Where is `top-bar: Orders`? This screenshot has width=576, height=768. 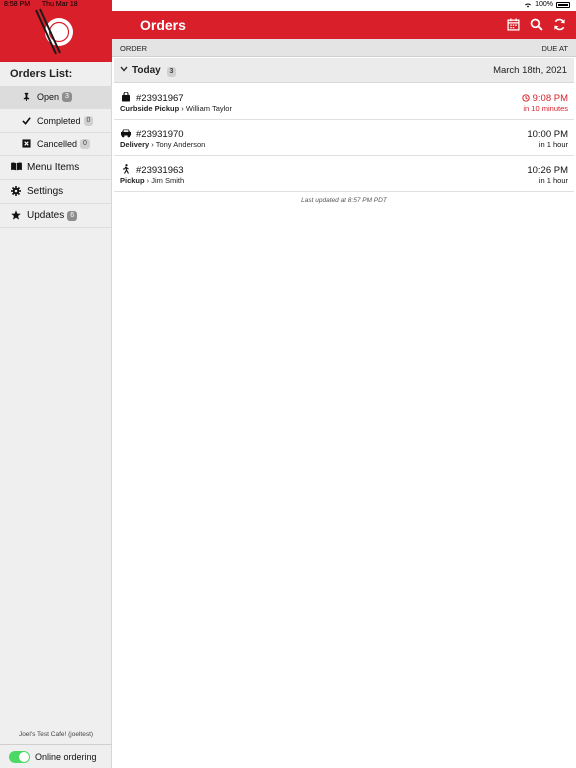 top-bar: Orders is located at coordinates (344, 25).